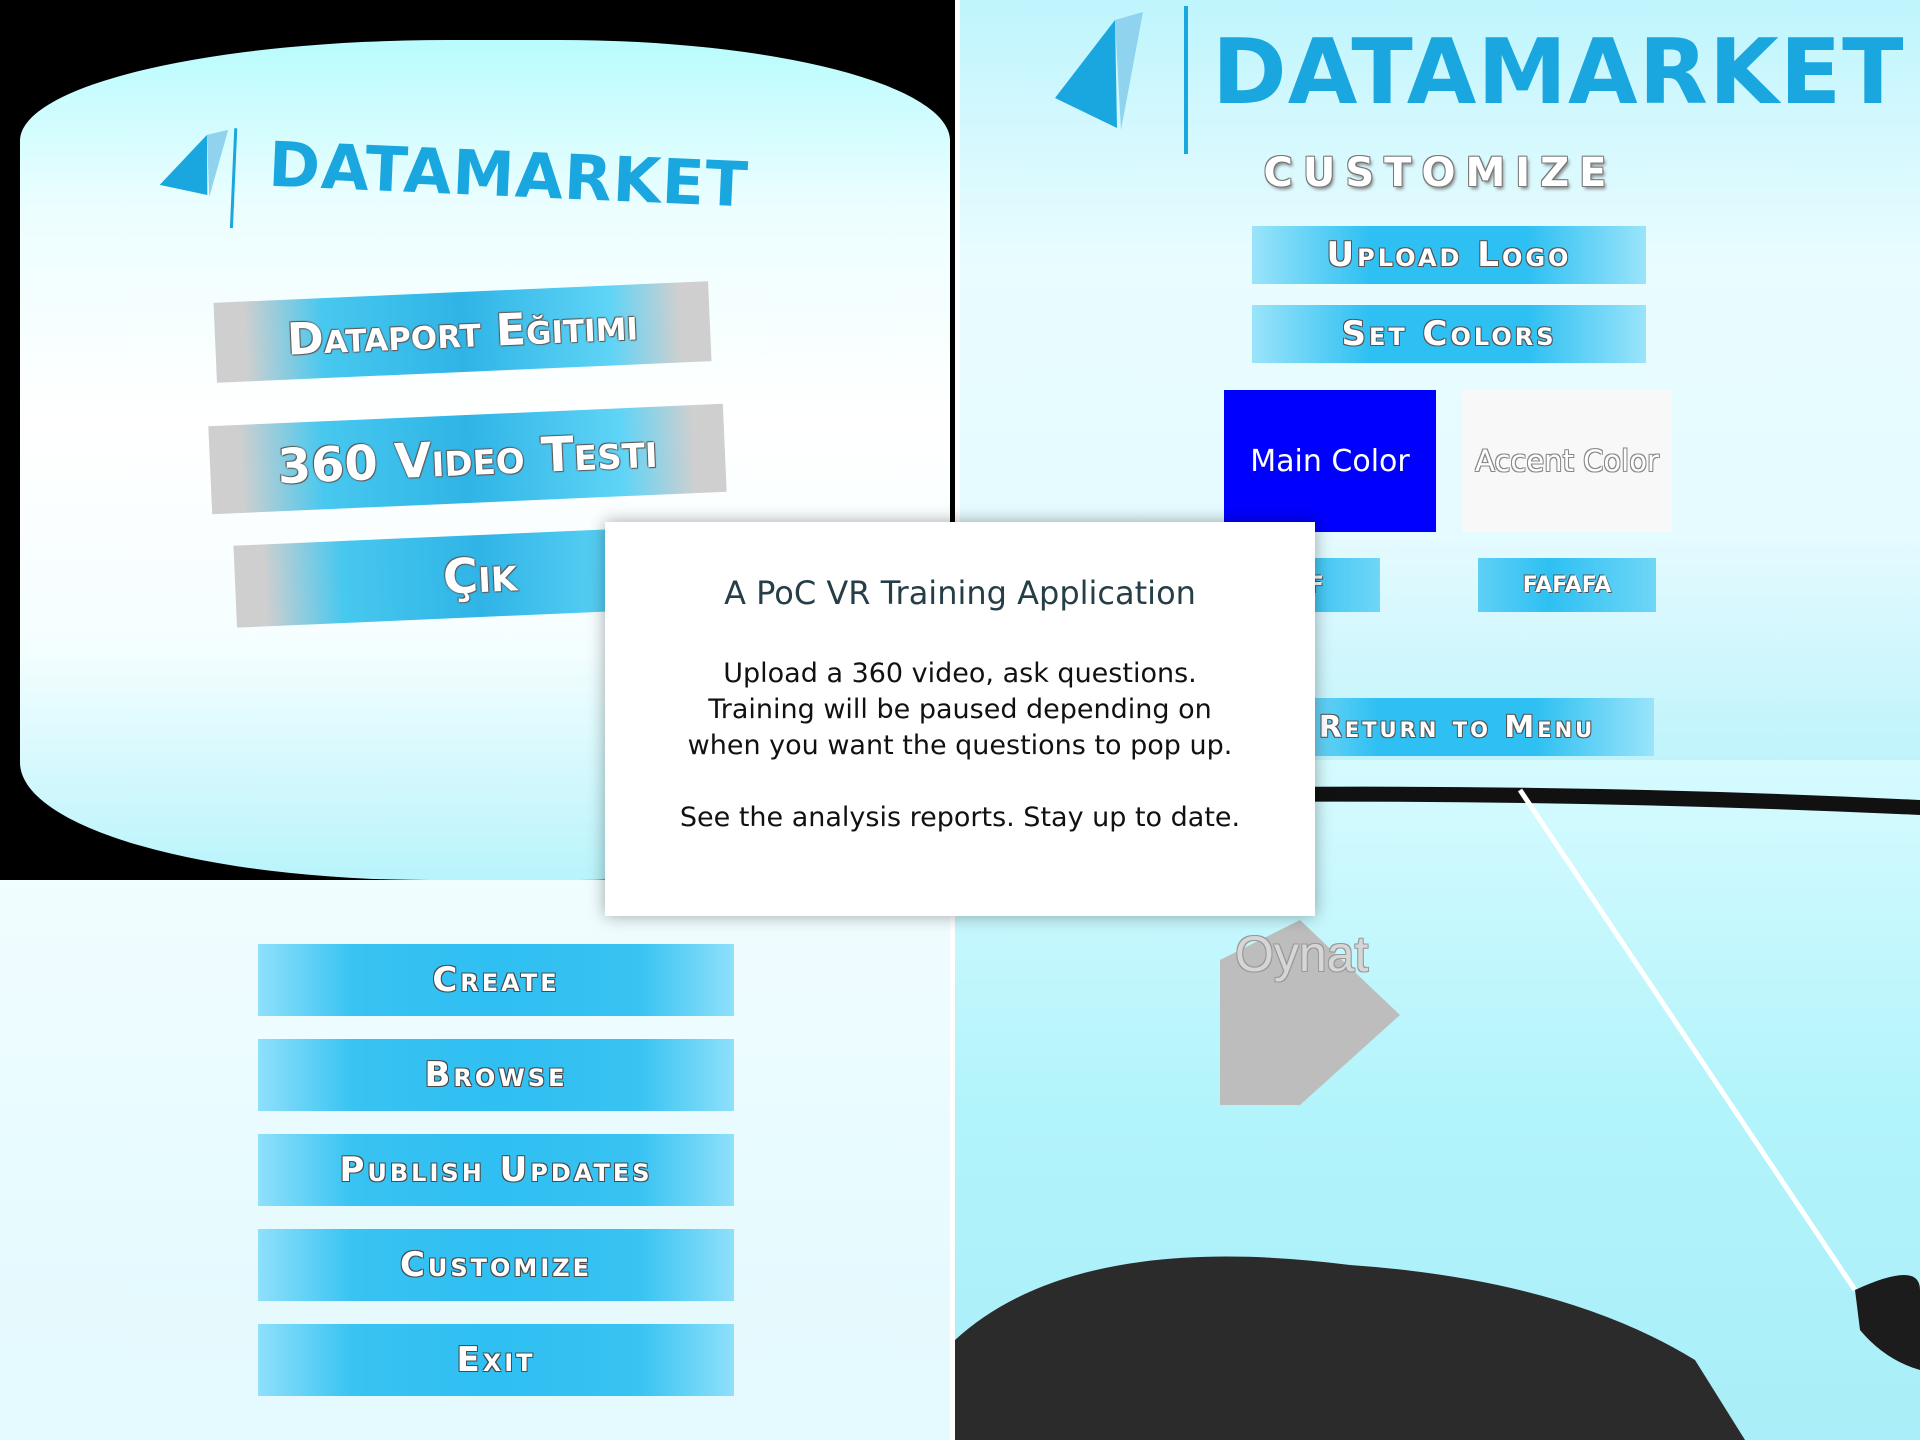 Image resolution: width=1920 pixels, height=1440 pixels. Describe the element at coordinates (496, 1170) in the screenshot. I see `publish-updates-button: Publish Updates` at that location.